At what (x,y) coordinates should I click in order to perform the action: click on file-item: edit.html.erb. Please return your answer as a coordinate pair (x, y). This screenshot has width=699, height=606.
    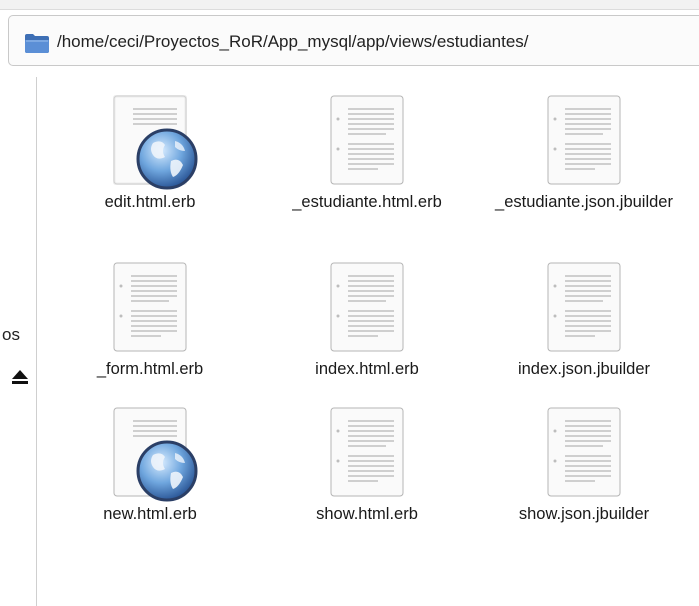
    Looking at the image, I should click on (150, 153).